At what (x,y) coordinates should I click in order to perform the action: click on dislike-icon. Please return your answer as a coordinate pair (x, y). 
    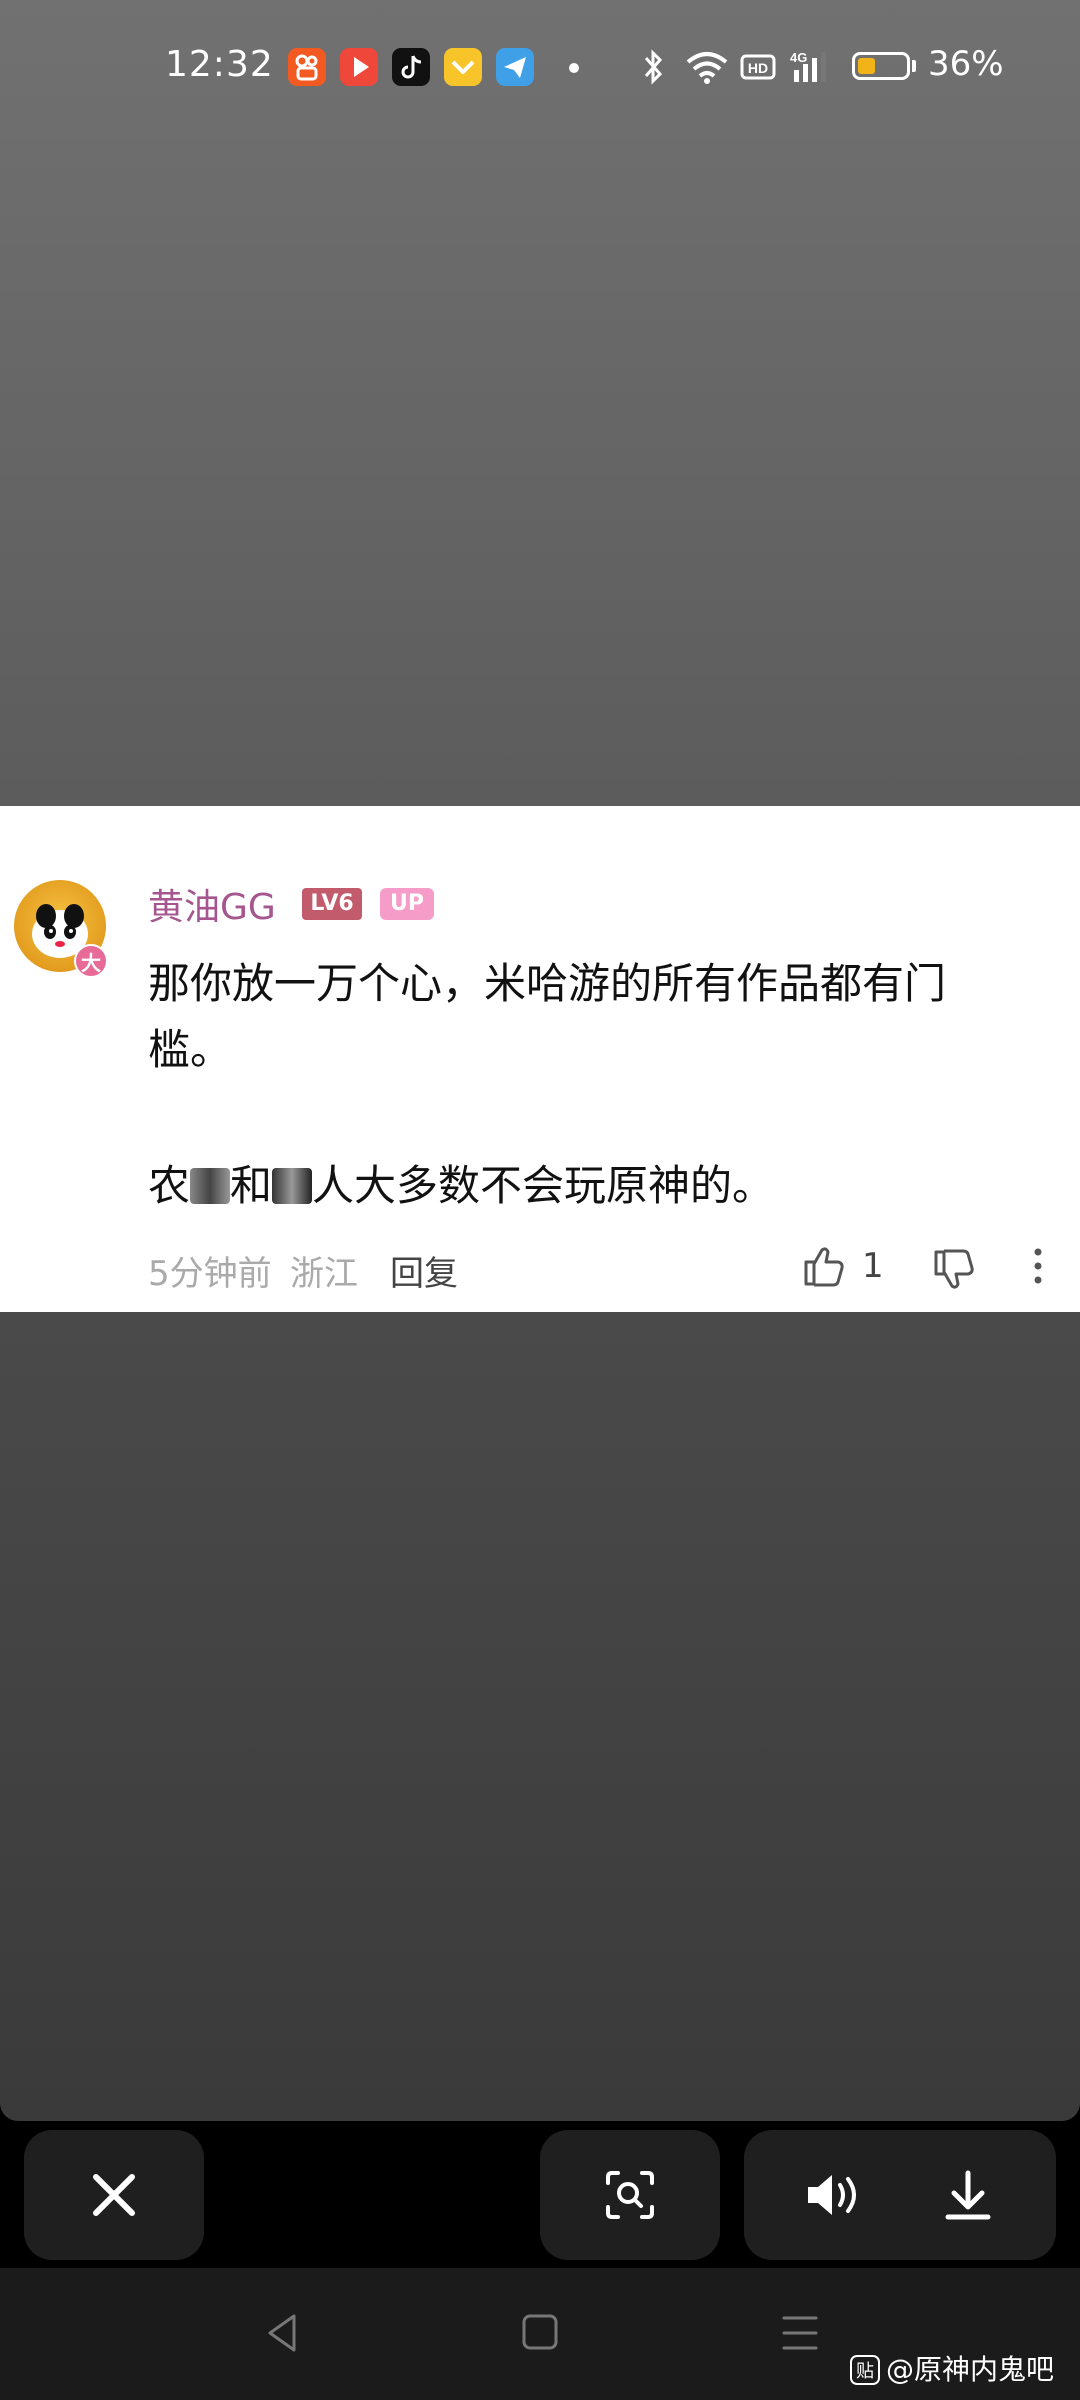
    Looking at the image, I should click on (954, 1270).